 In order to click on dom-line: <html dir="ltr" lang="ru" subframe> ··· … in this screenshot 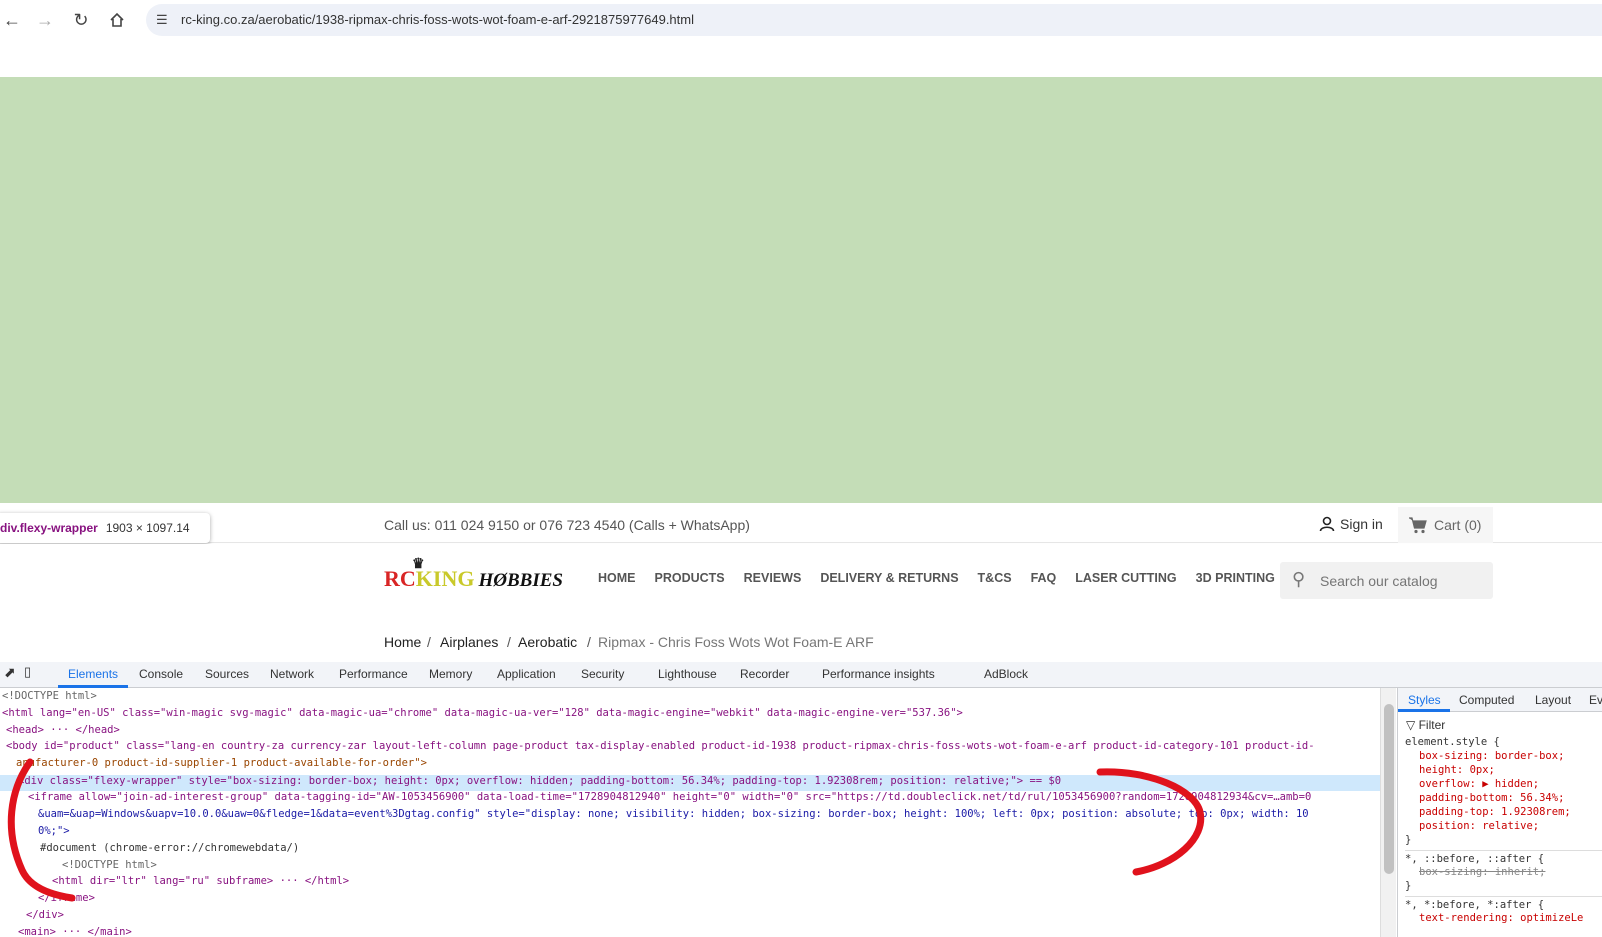, I will do `click(200, 881)`.